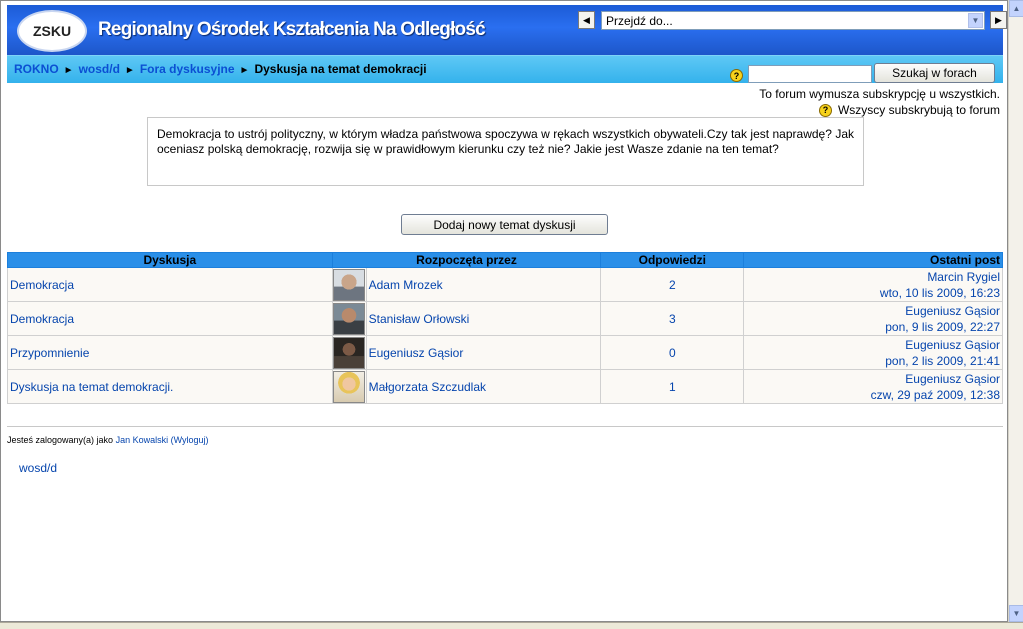 The image size is (1023, 629). I want to click on last-post-author: Marcin Rygiel, so click(963, 277).